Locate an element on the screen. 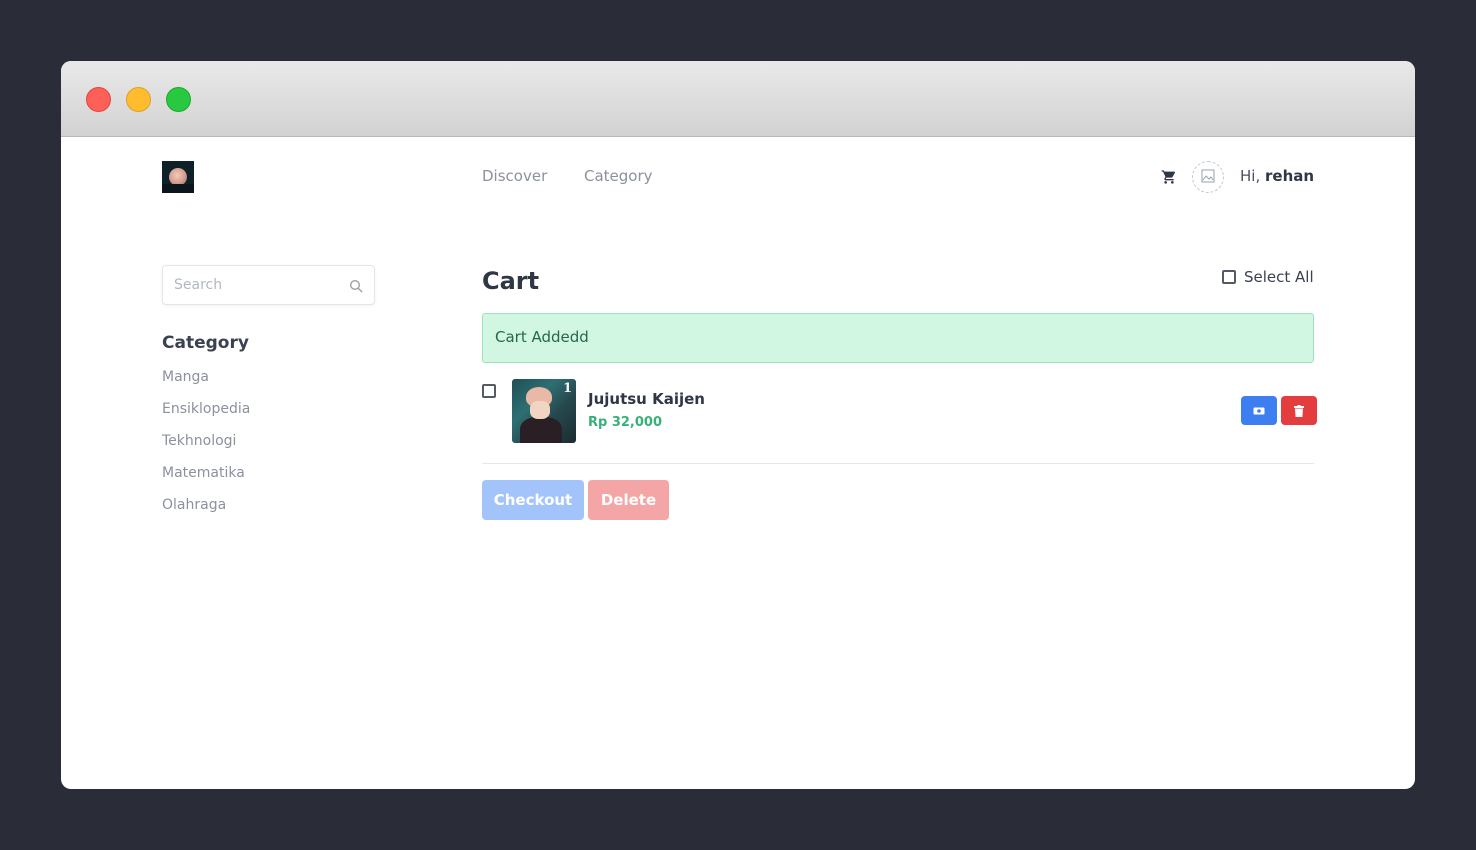 The image size is (1476, 850). site-logo is located at coordinates (178, 177).